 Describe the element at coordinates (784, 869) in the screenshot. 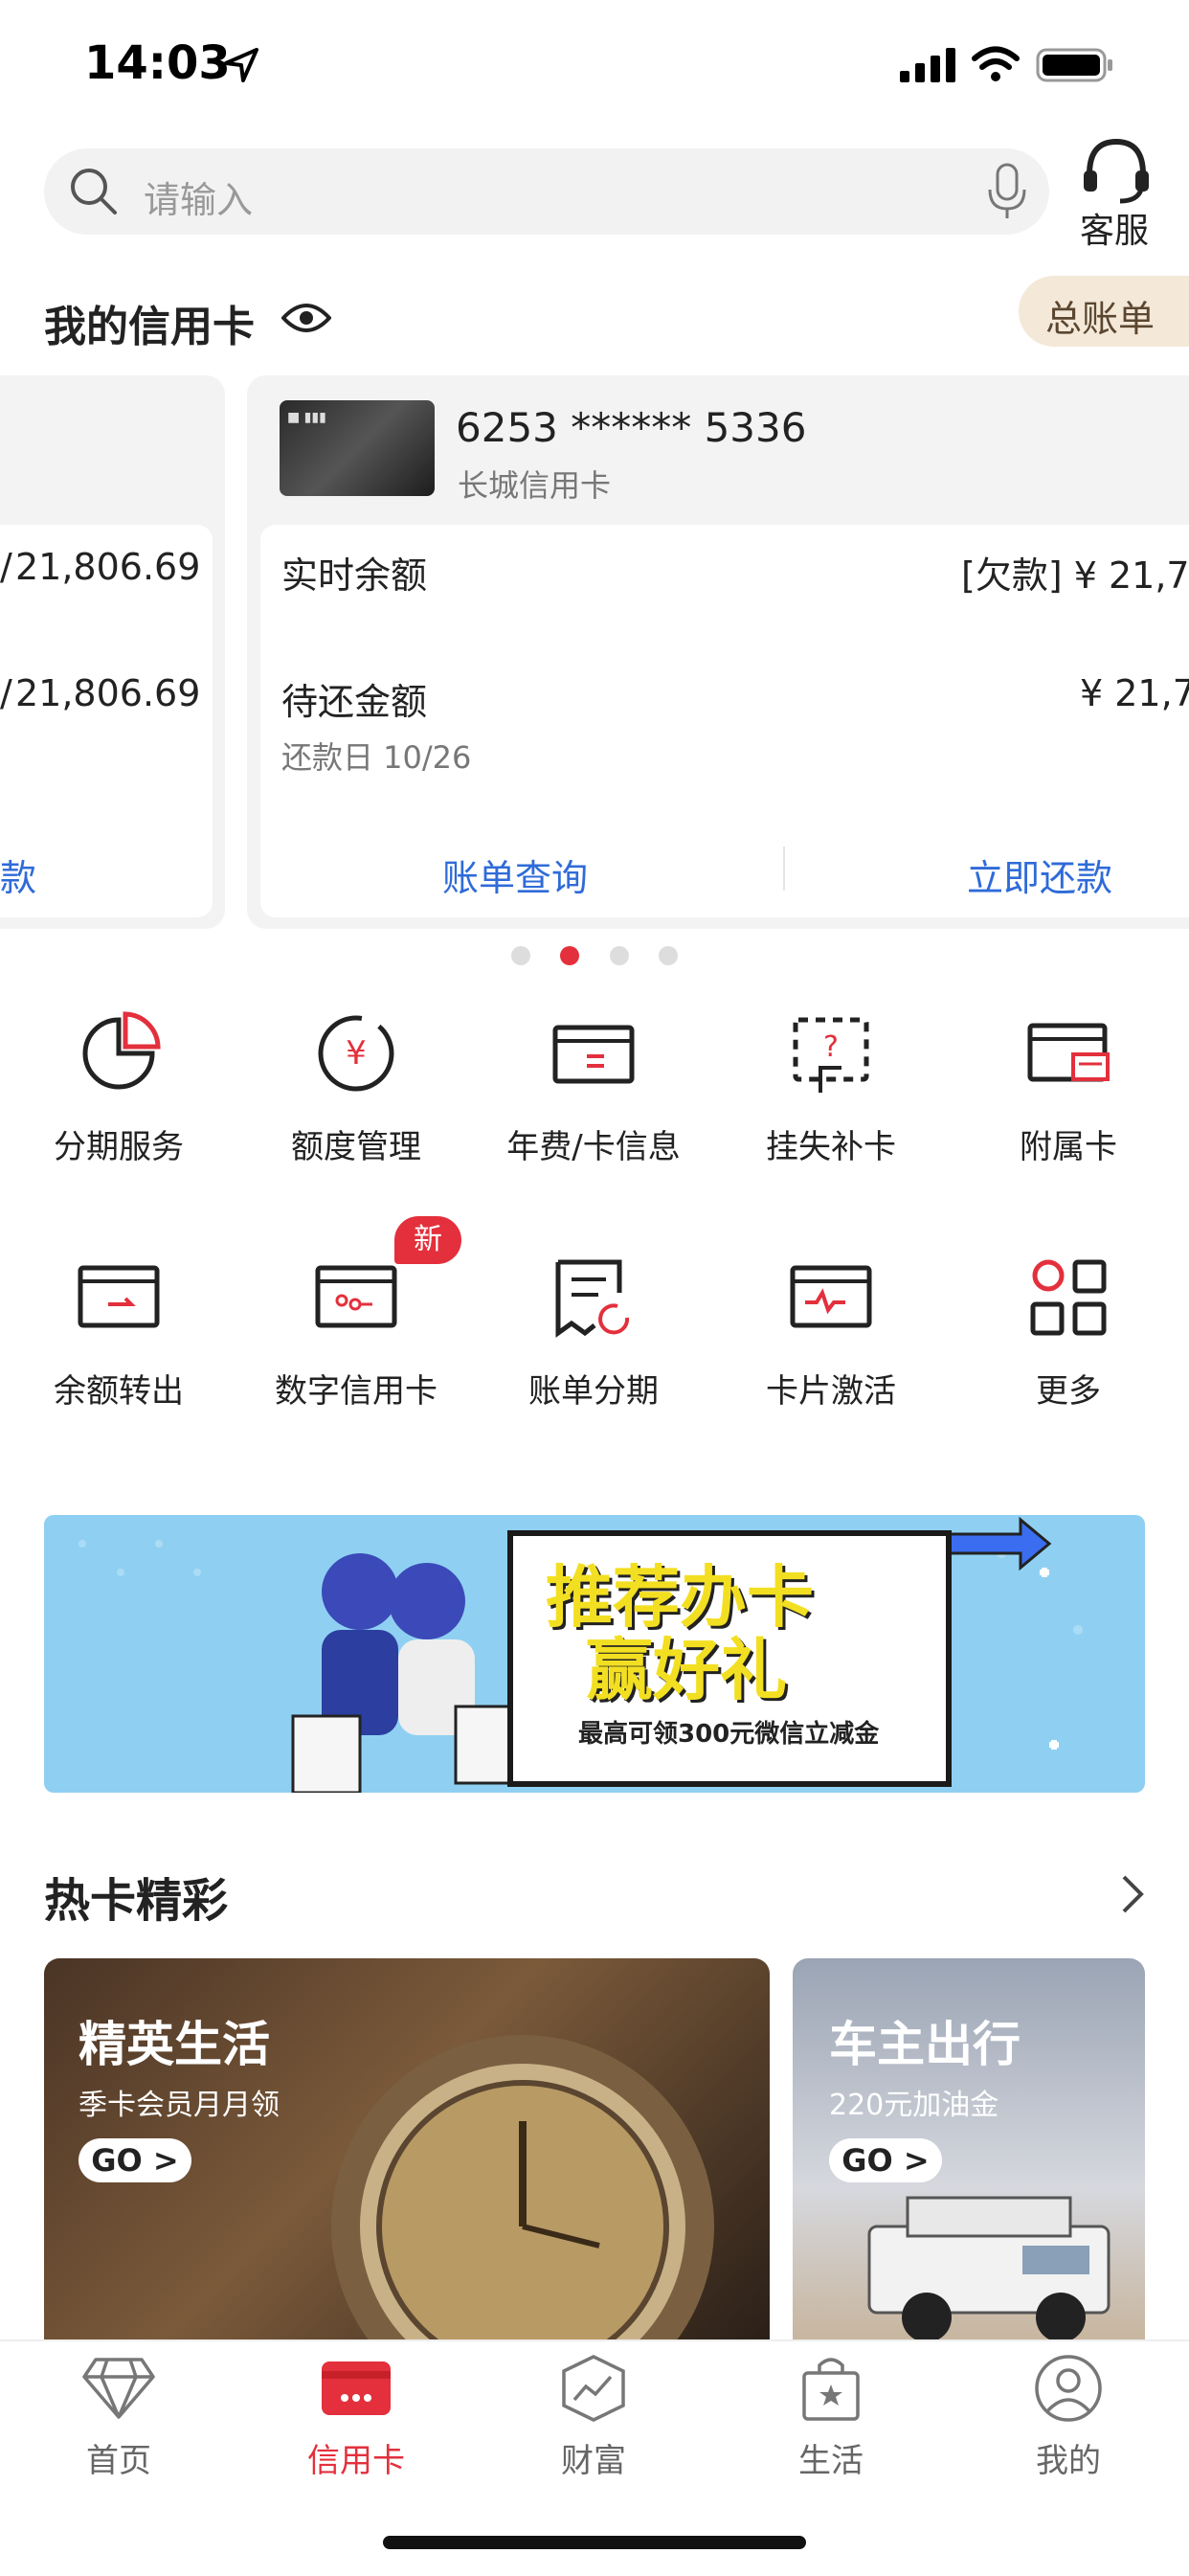

I see `action-divider` at that location.